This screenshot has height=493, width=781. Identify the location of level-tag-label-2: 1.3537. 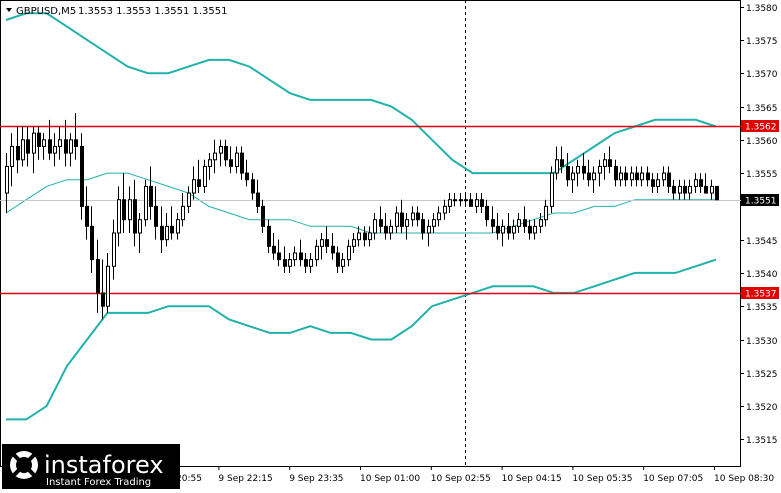
(761, 295).